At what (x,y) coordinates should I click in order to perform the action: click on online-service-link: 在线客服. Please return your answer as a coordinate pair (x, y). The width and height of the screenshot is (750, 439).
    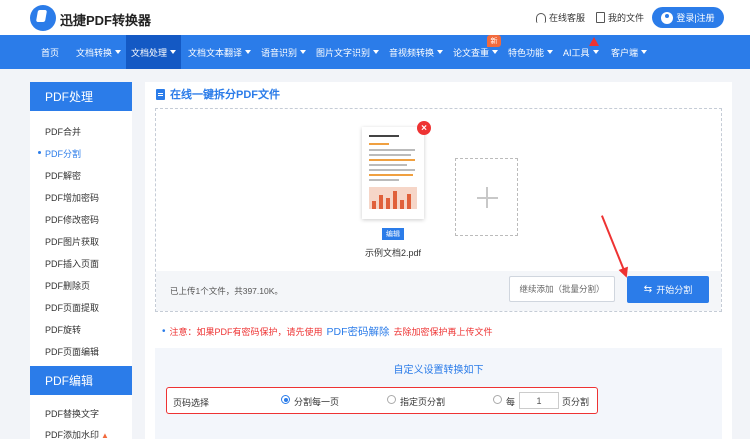
    Looking at the image, I should click on (560, 17).